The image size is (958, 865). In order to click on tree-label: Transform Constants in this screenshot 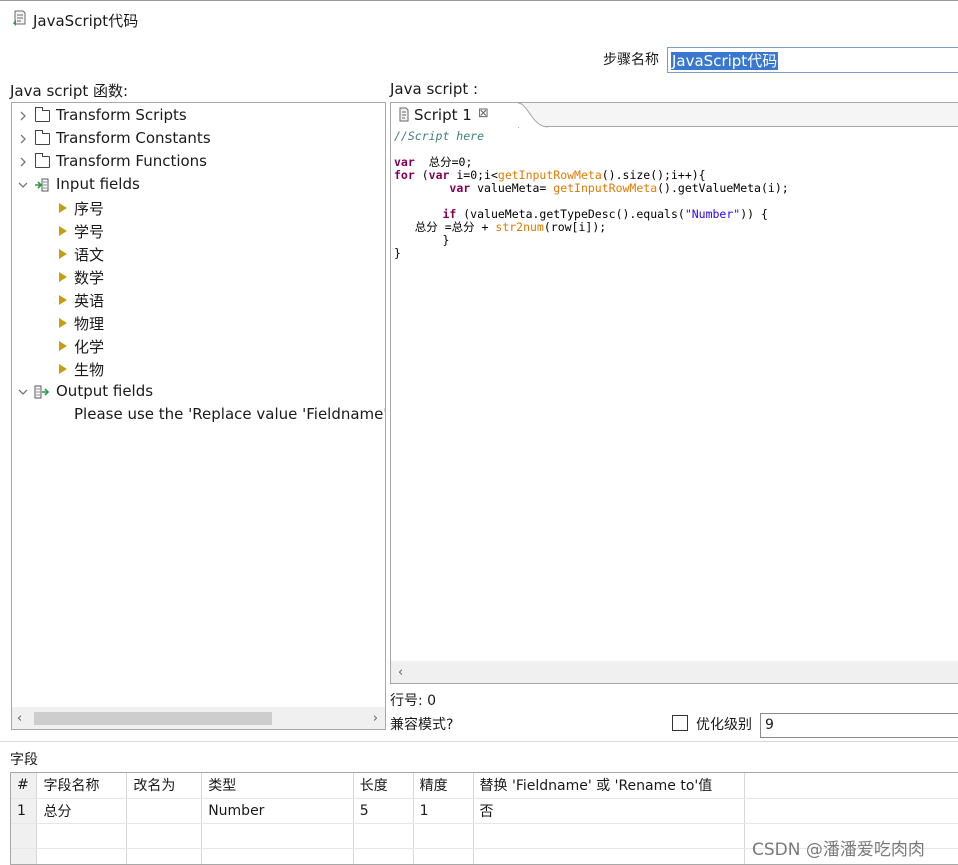, I will do `click(133, 138)`.